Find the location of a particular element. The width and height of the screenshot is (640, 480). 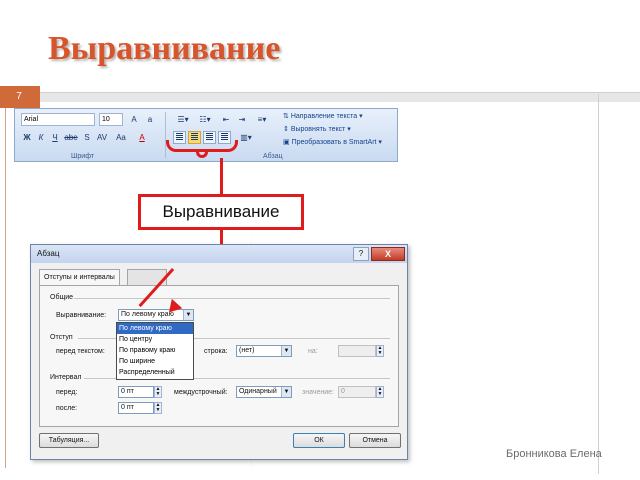

justify-icon is located at coordinates (224, 133).